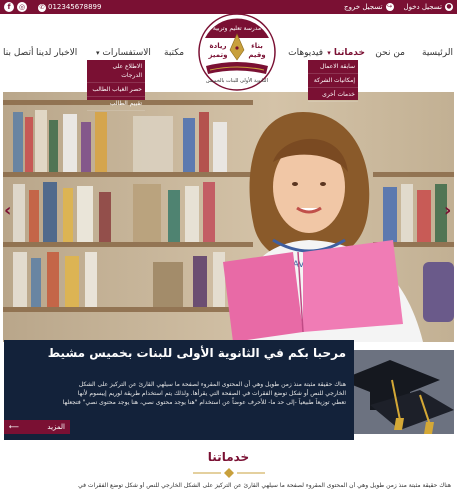 The height and width of the screenshot is (498, 457). I want to click on arrow-left-icon: ⟵, so click(14, 427).